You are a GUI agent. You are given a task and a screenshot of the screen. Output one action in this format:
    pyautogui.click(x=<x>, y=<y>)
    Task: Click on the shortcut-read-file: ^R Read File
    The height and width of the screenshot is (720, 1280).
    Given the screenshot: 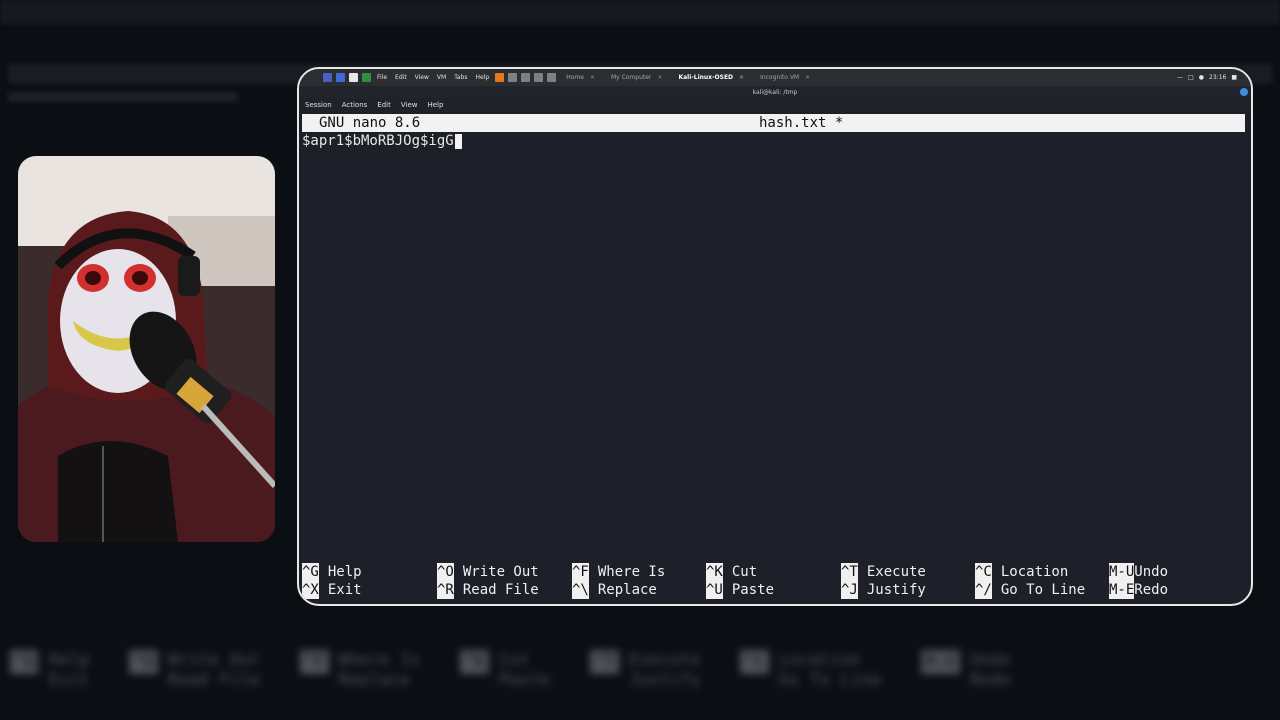 What is the action you would take?
    pyautogui.click(x=488, y=590)
    